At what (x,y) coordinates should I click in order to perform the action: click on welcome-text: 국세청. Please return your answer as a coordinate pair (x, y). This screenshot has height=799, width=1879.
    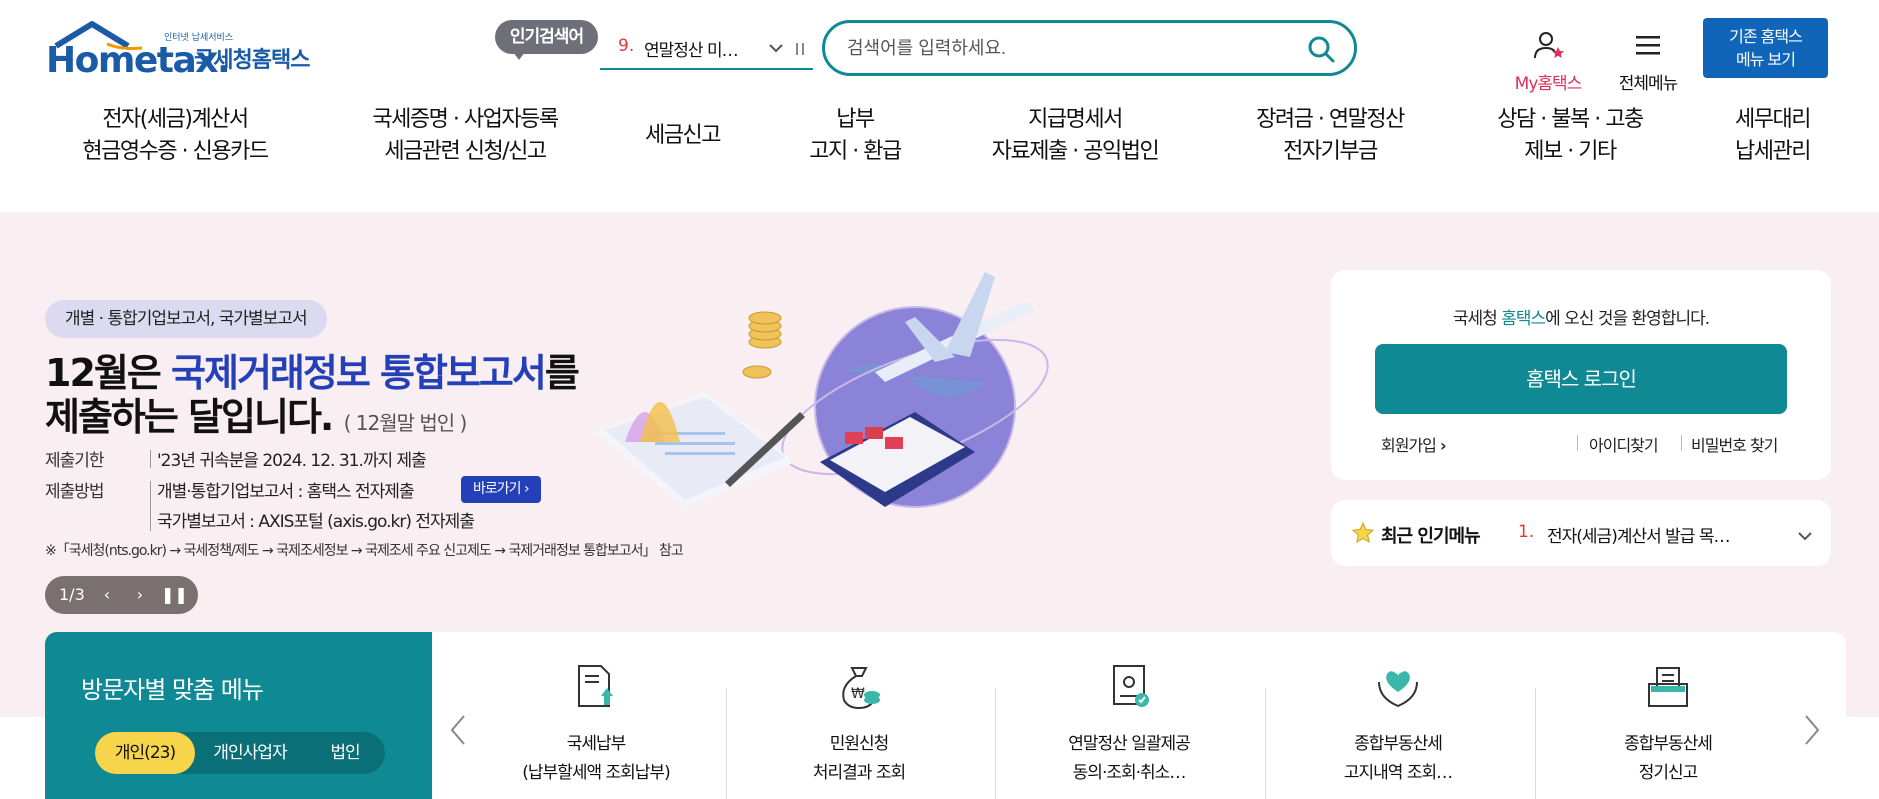
    Looking at the image, I should click on (1477, 319).